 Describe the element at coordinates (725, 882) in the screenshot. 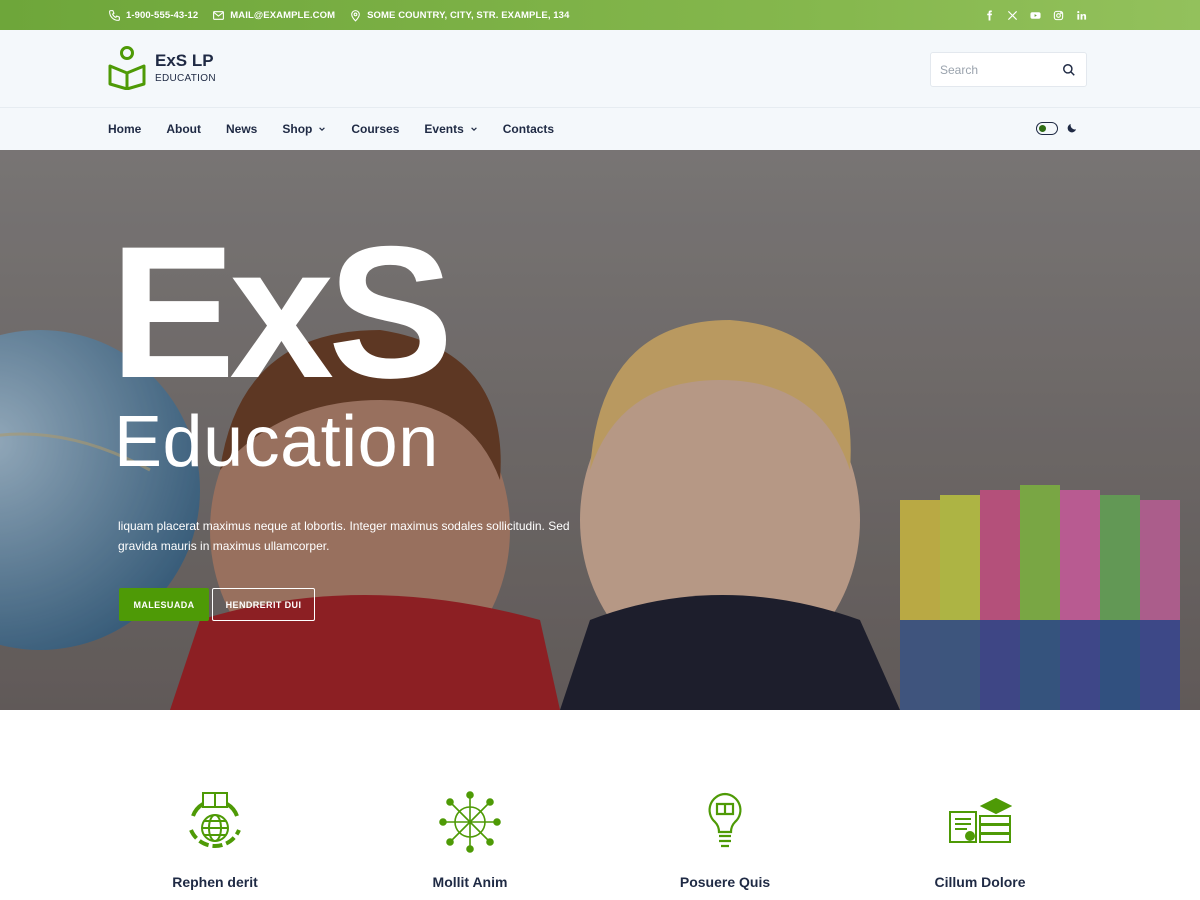

I see `feature-label: Posuere Quis` at that location.